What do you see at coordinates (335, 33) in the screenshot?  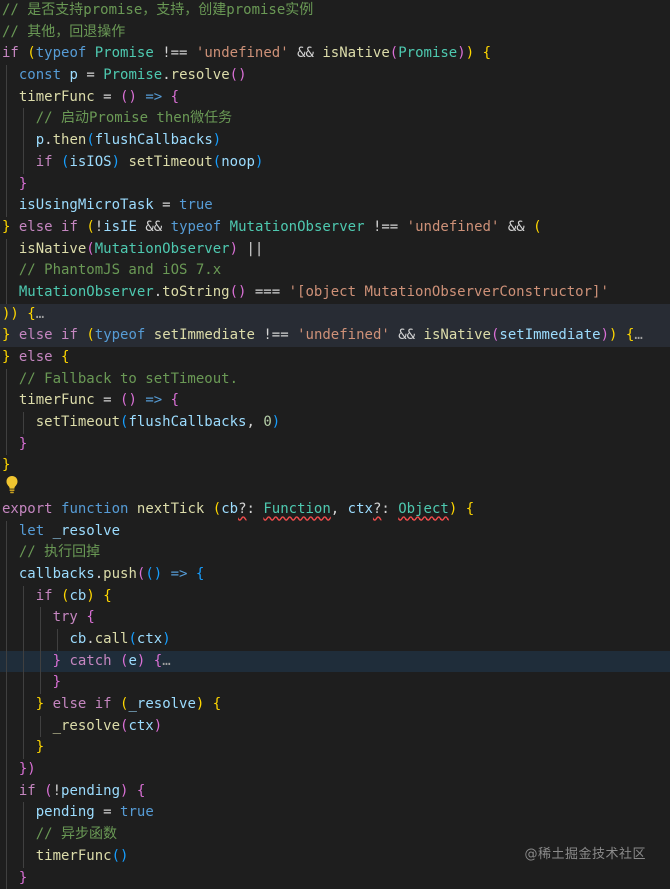 I see `code-line: // 其他，回退操作` at bounding box center [335, 33].